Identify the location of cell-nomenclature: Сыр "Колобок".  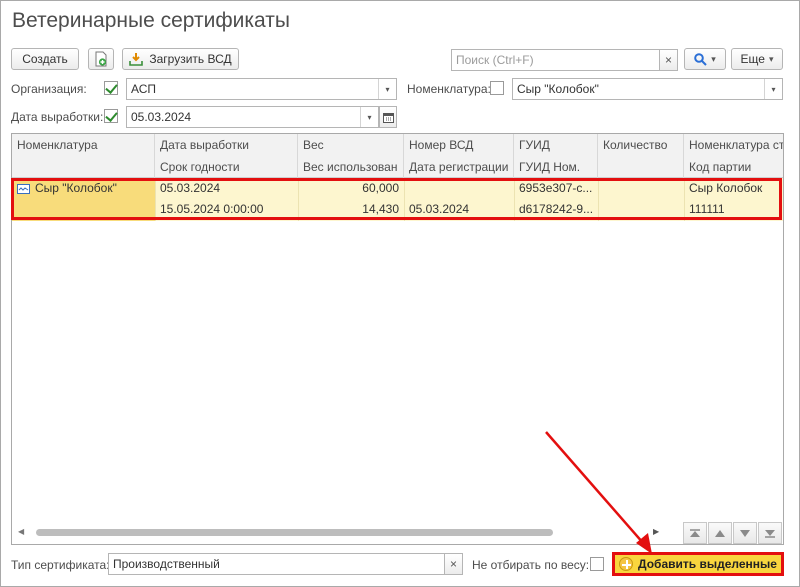
(83, 188).